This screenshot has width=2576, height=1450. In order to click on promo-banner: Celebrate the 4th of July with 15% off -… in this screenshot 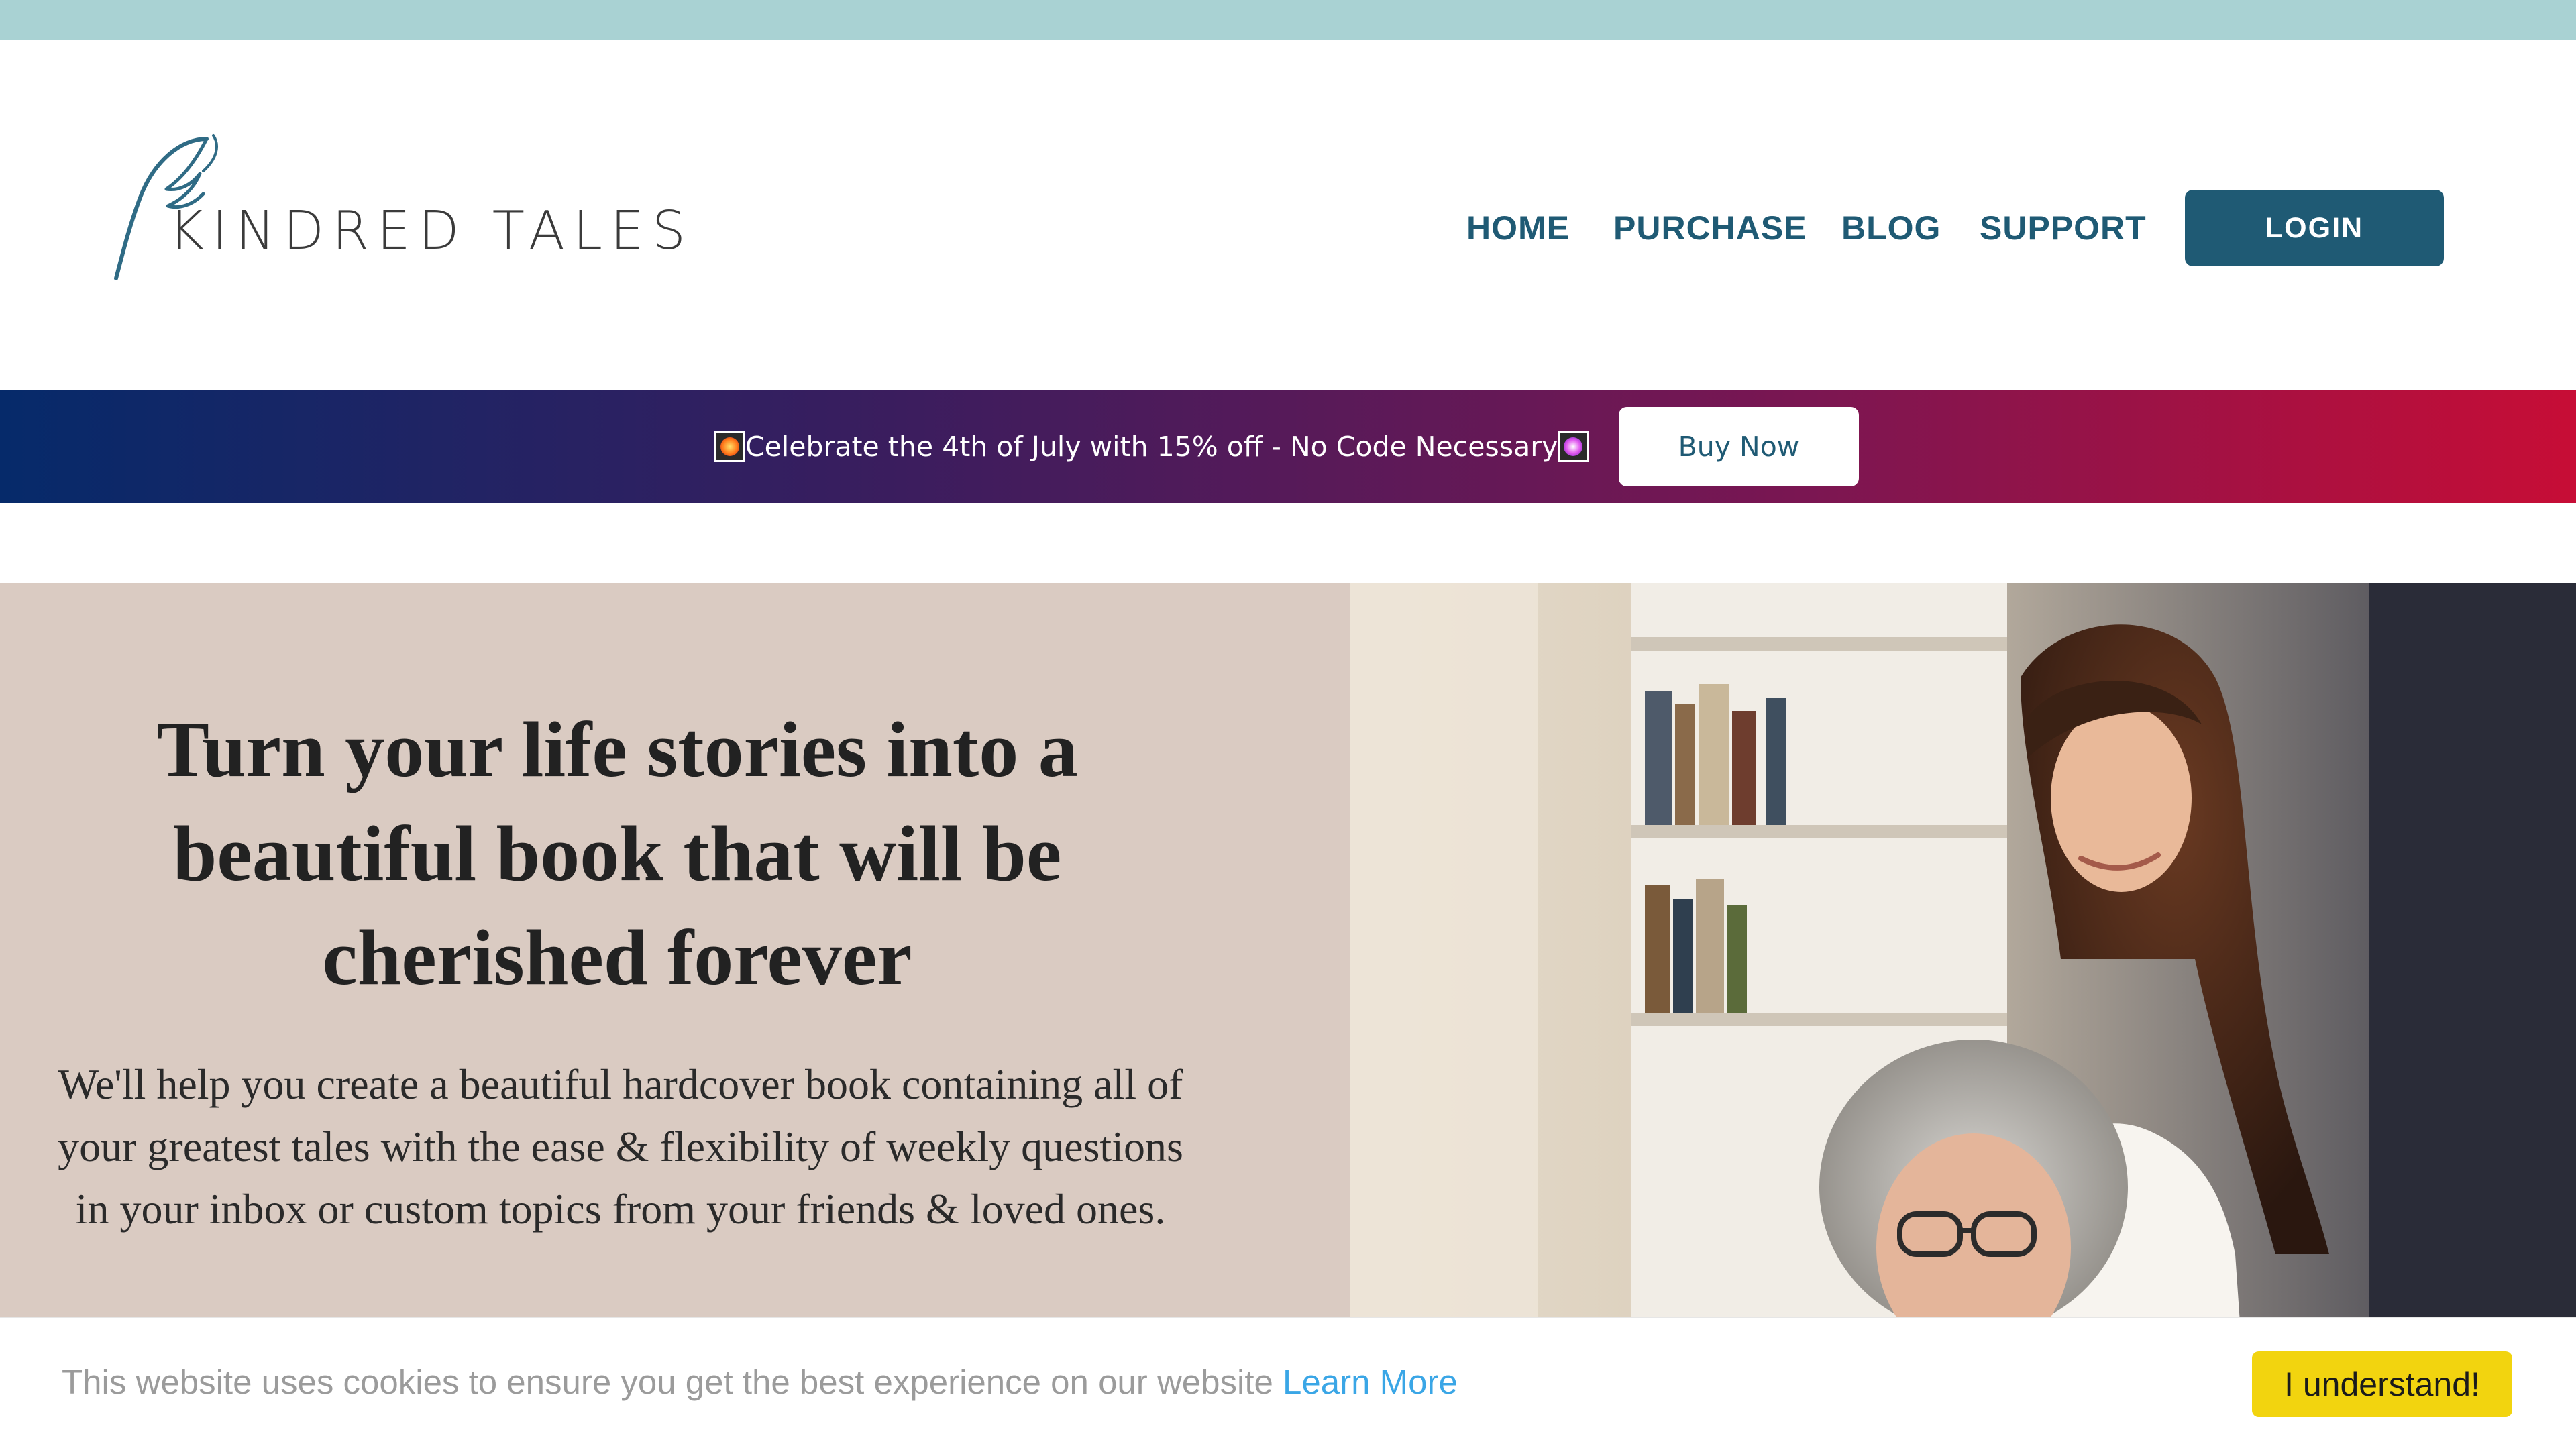, I will do `click(1288, 446)`.